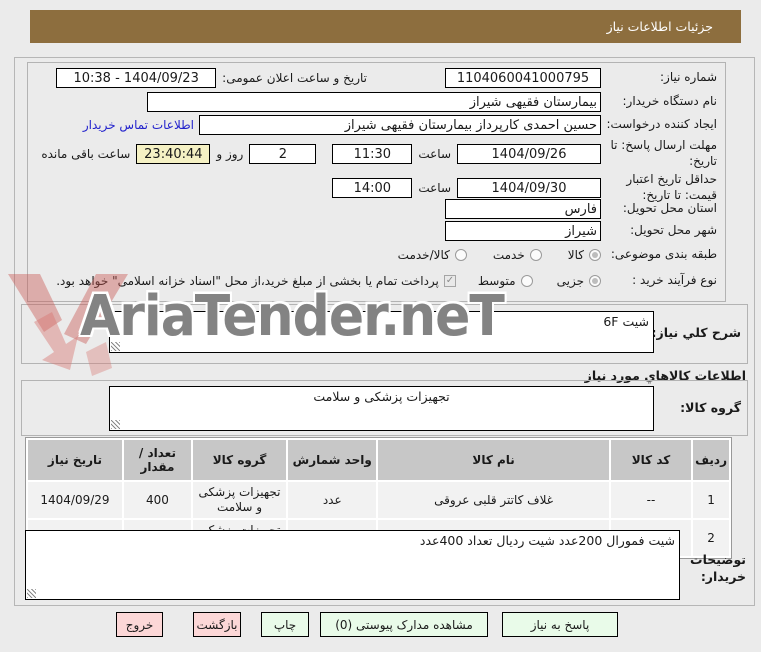 This screenshot has width=761, height=652. I want to click on cell-item-name: غلاف کاتتر قلبی عروقی, so click(493, 500).